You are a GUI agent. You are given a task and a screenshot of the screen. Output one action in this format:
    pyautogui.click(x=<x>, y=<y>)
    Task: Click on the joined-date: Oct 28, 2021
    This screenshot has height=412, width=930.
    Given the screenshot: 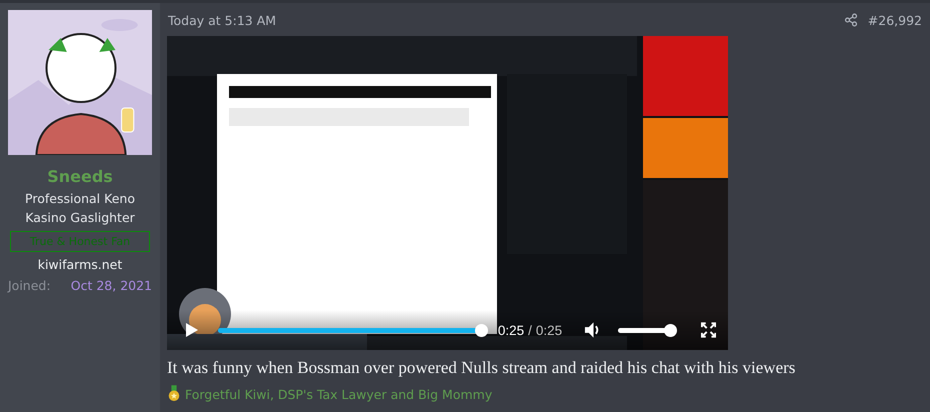 What is the action you would take?
    pyautogui.click(x=111, y=285)
    